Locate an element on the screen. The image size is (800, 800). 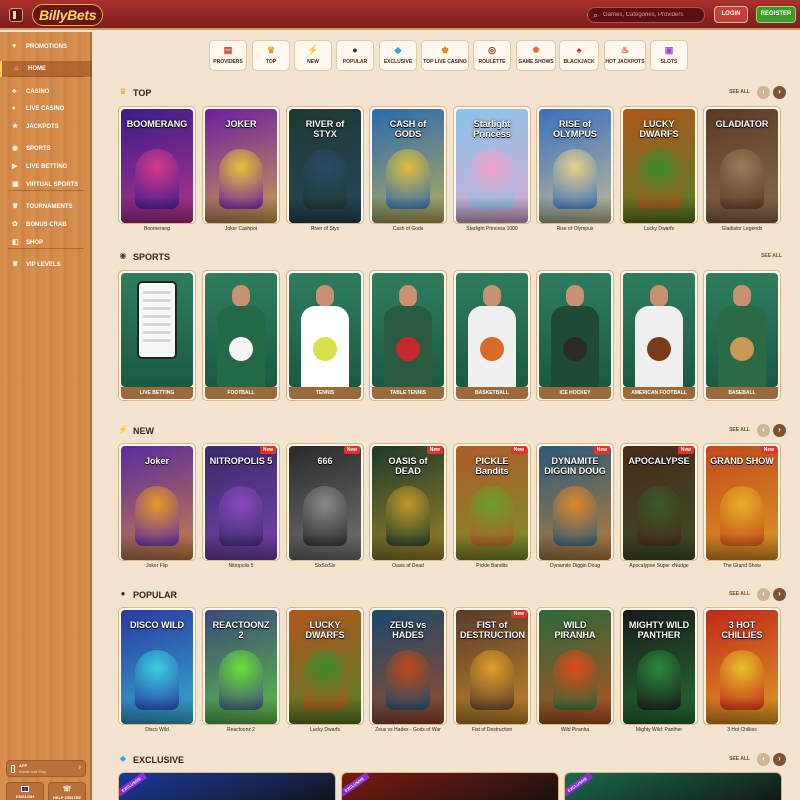
sidebar-item-casino: ♣ CASINO is located at coordinates (46, 92).